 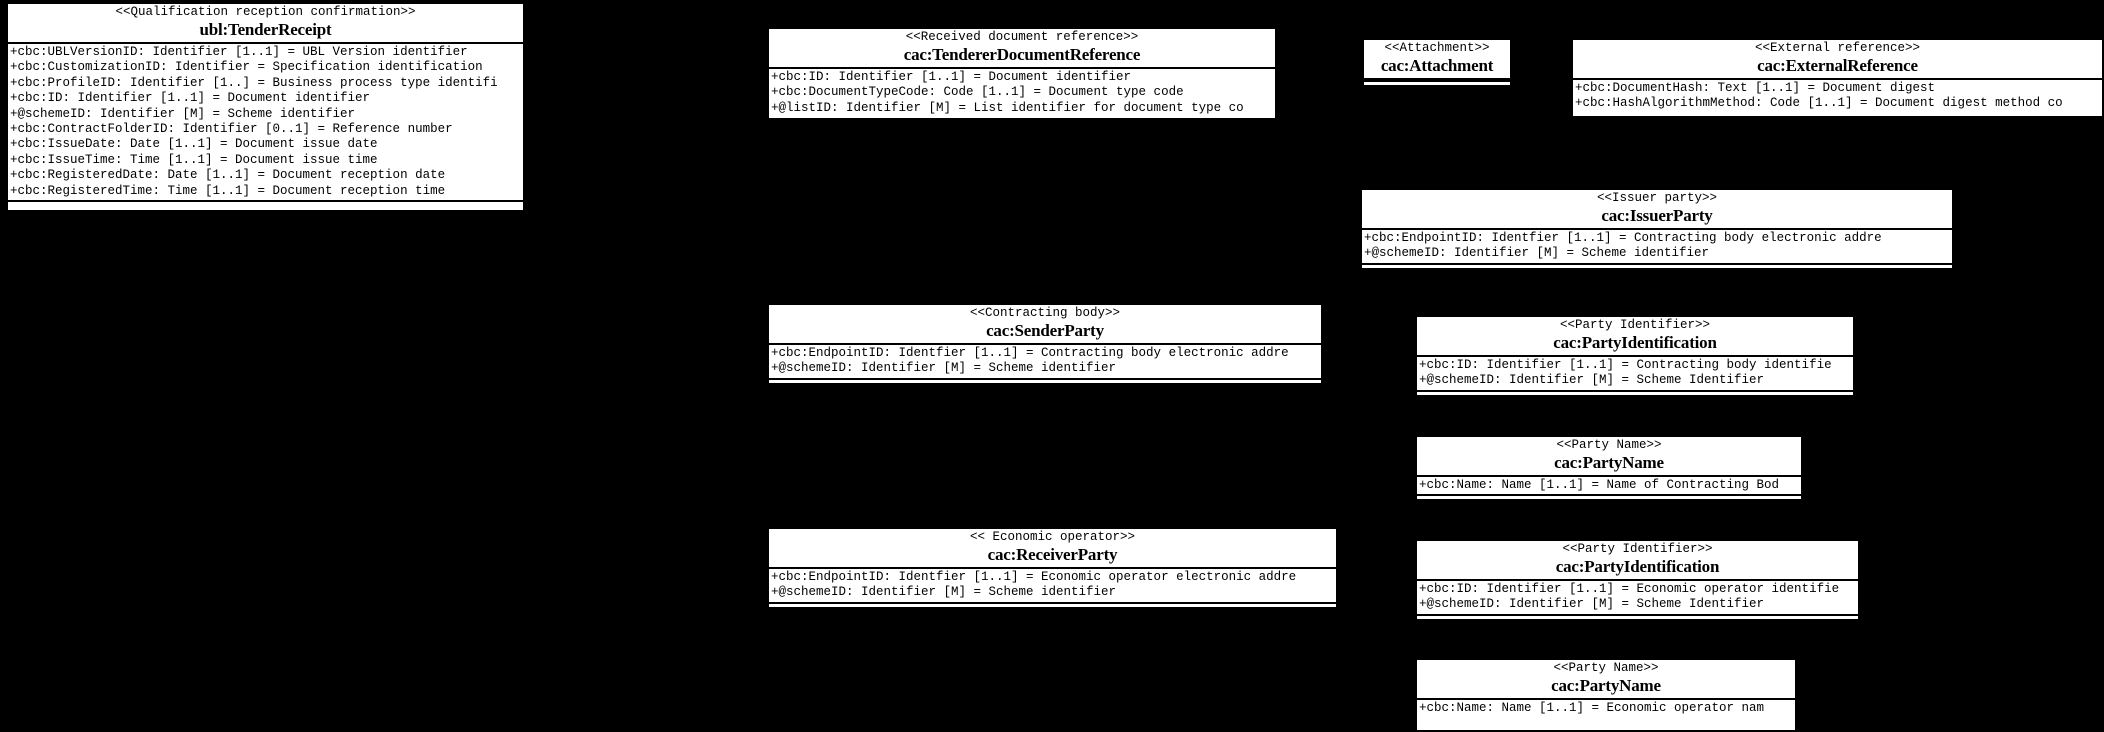 What do you see at coordinates (1837, 65) in the screenshot?
I see `uml-class-name: cac:ExternalReference` at bounding box center [1837, 65].